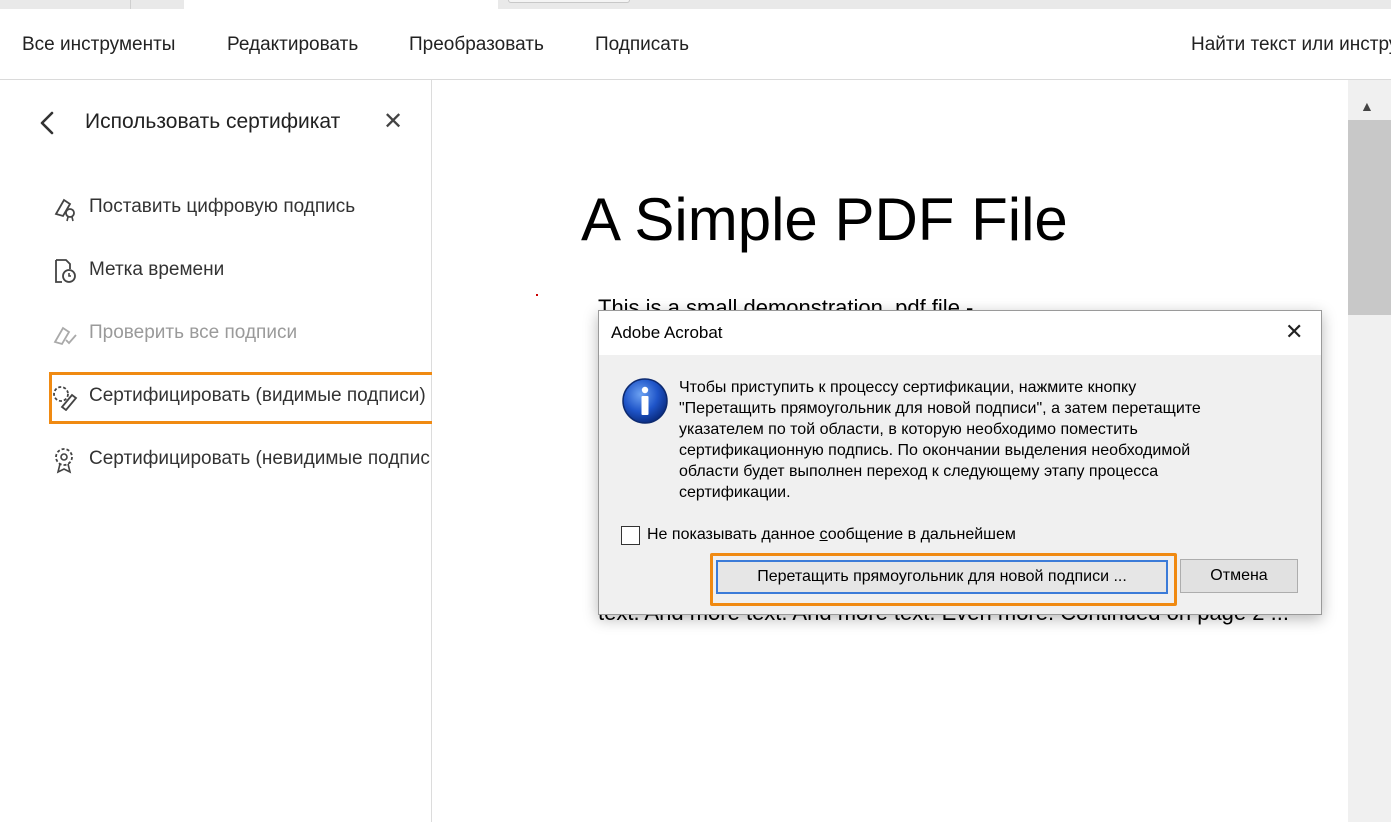 This screenshot has width=1391, height=822. I want to click on panel-item-timestamp: Метка времени, so click(240, 270).